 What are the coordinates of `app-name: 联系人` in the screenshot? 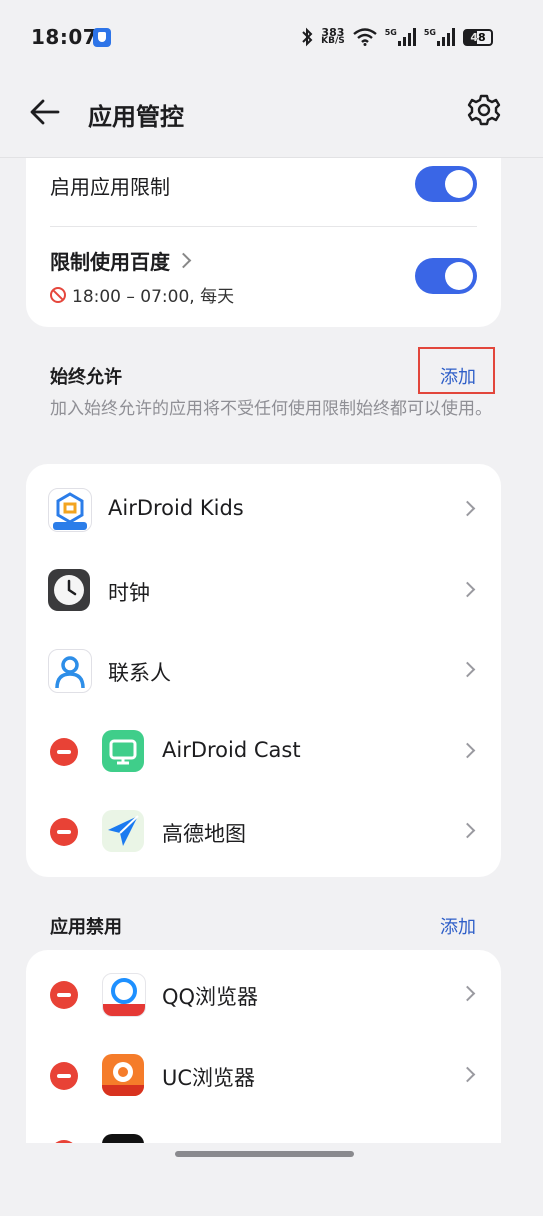 It's located at (139, 673).